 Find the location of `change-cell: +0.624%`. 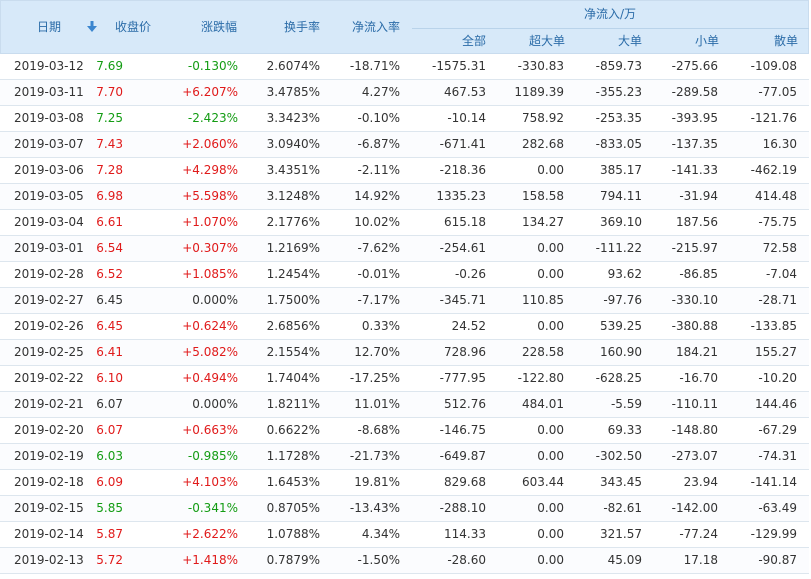

change-cell: +0.624% is located at coordinates (210, 326).